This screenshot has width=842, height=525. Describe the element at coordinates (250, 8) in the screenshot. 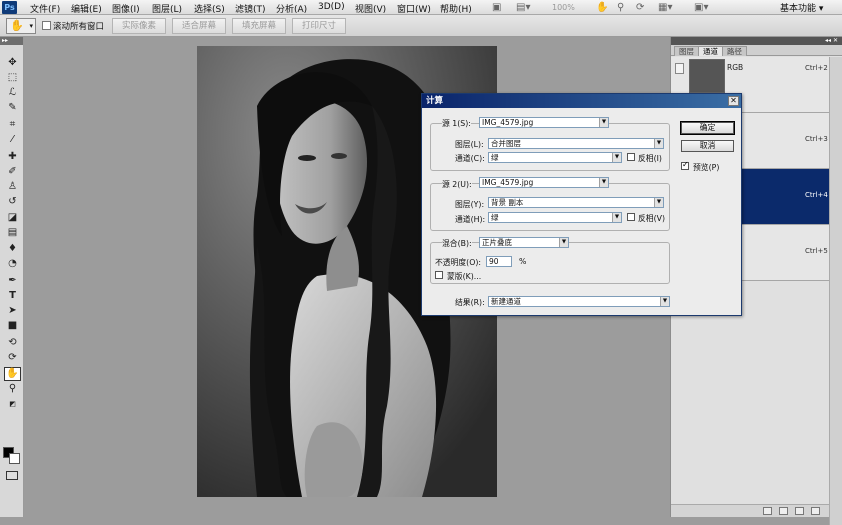

I see `menu-filter: 滤镜(T)` at that location.